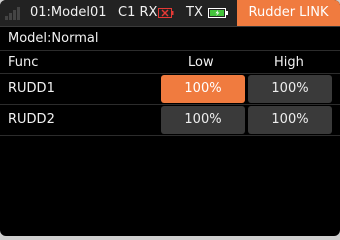  I want to click on rx-label: C1 RX, so click(138, 12).